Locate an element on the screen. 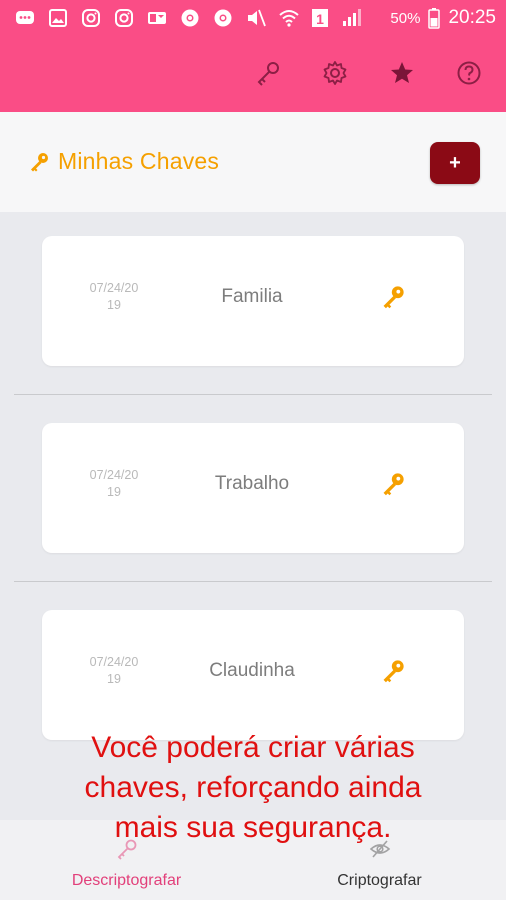 The image size is (506, 900). help-icon is located at coordinates (469, 75).